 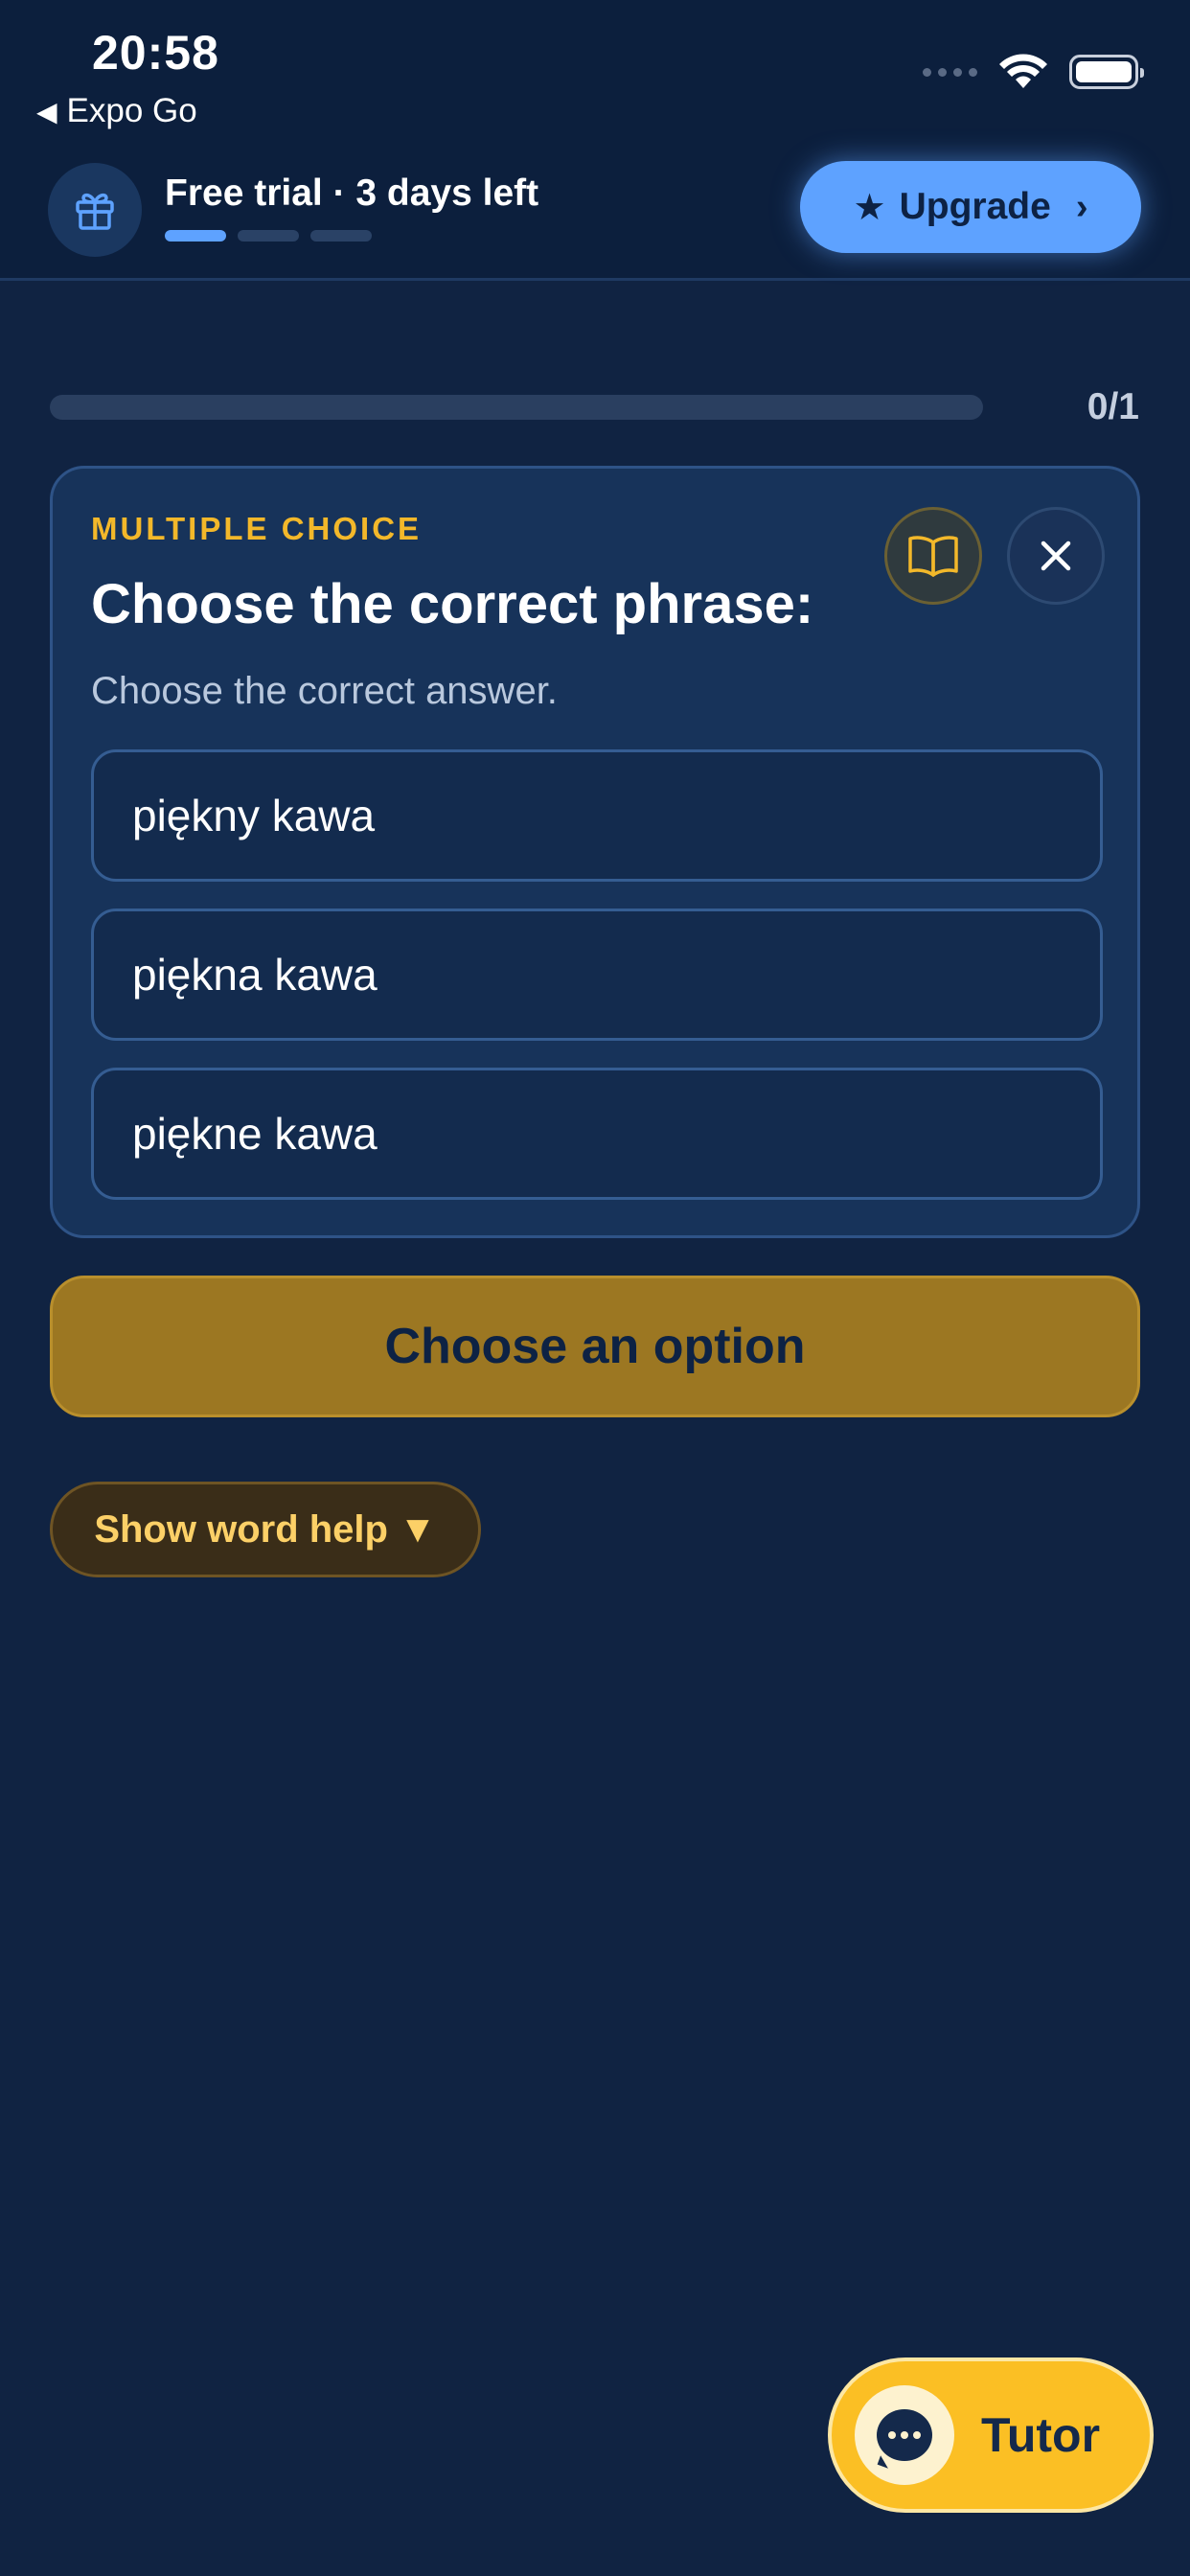 I want to click on status-icons, so click(x=1034, y=72).